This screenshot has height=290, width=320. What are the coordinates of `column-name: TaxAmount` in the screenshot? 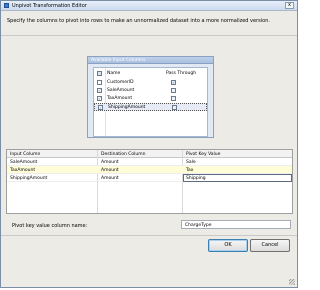 It's located at (120, 98).